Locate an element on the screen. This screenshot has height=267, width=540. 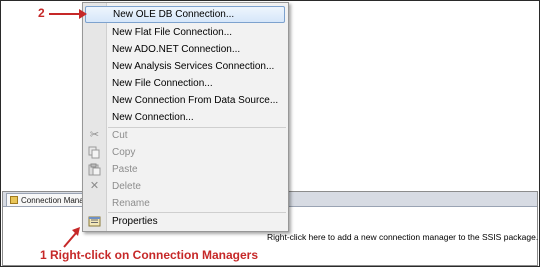
copy-icon is located at coordinates (94, 152).